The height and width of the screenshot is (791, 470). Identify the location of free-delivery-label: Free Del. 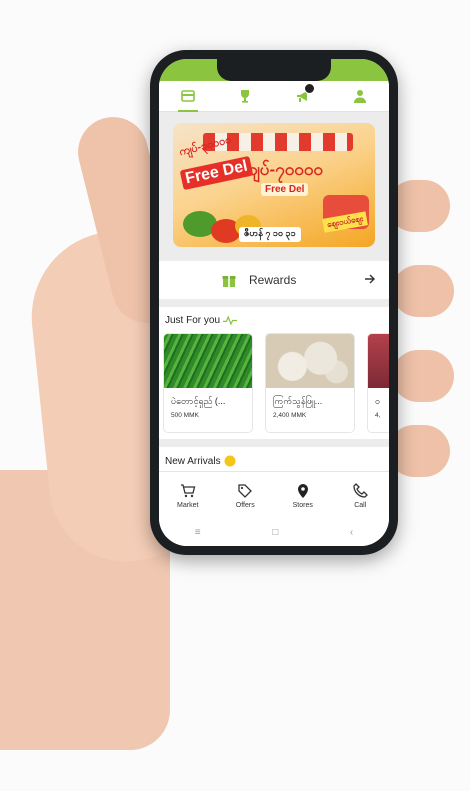
(216, 173).